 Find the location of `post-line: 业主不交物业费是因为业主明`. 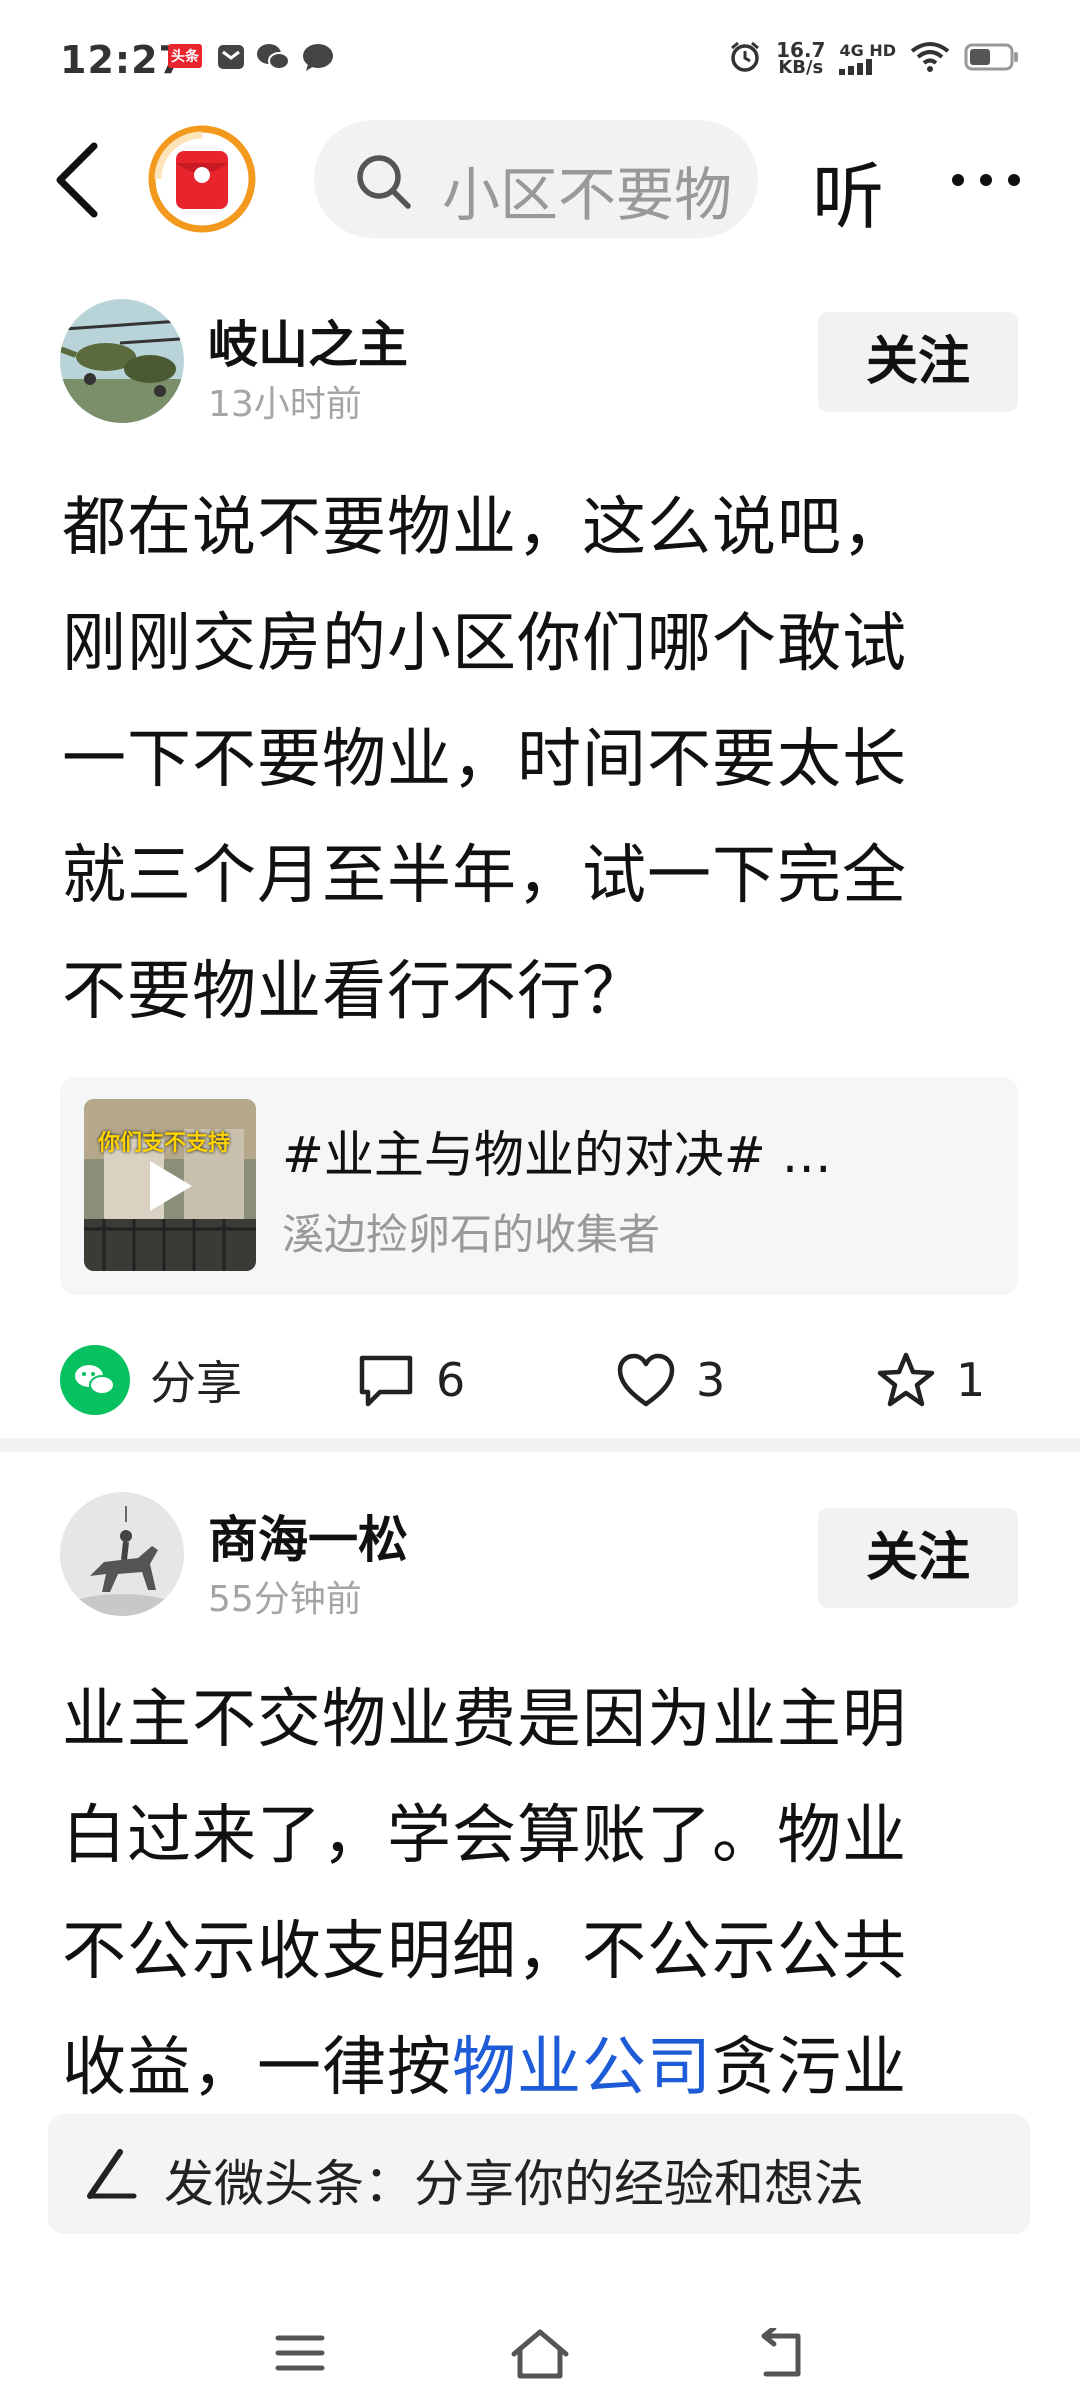

post-line: 业主不交物业费是因为业主明 is located at coordinates (484, 1720).